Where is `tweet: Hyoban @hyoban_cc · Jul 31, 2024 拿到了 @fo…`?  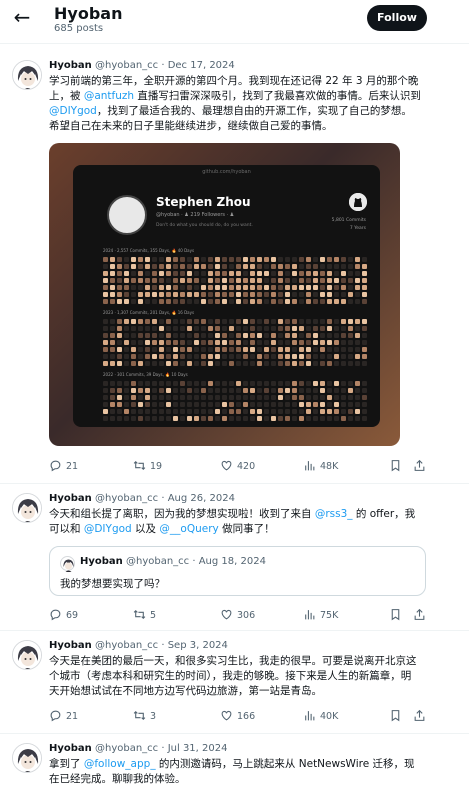
tweet: Hyoban @hyoban_cc · Jul 31, 2024 拿到了 @fo… is located at coordinates (234, 767).